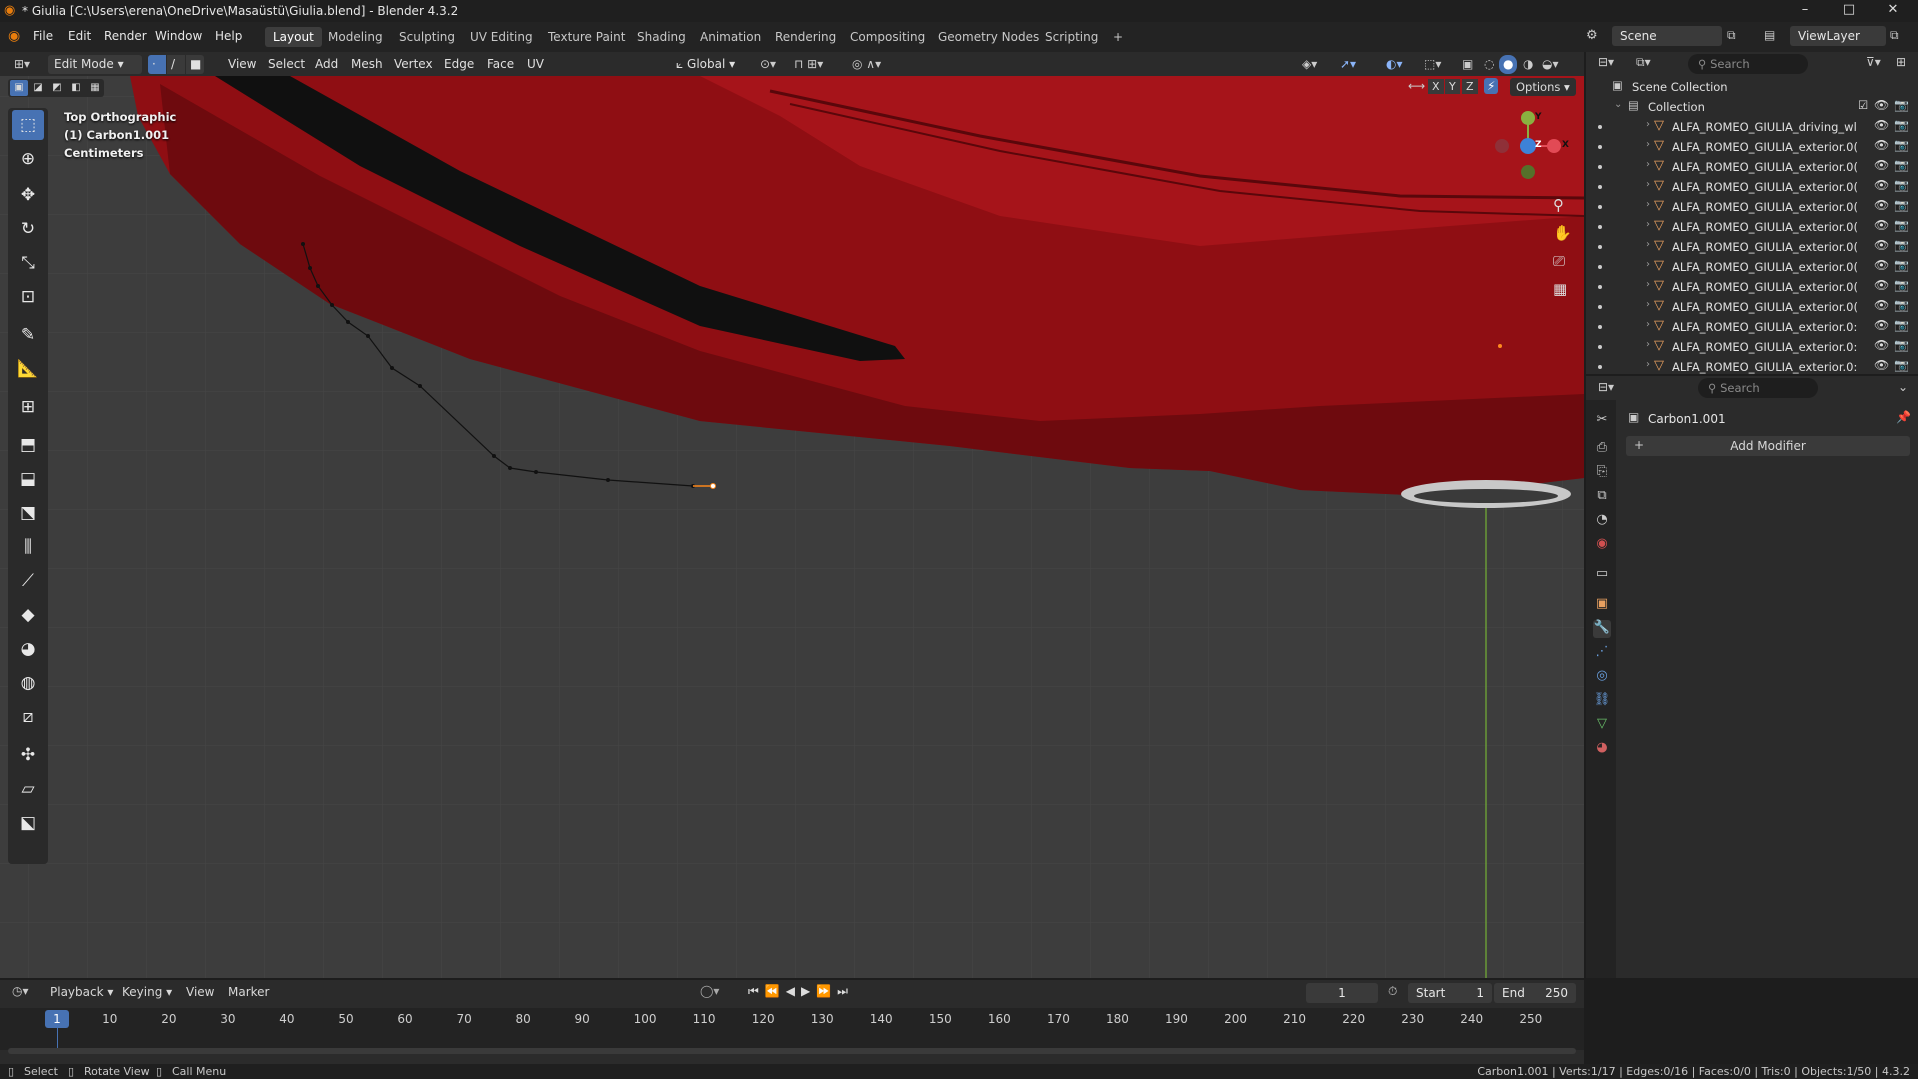 This screenshot has height=1079, width=1918. Describe the element at coordinates (1805, 11) in the screenshot. I see `minimize-button: –` at that location.